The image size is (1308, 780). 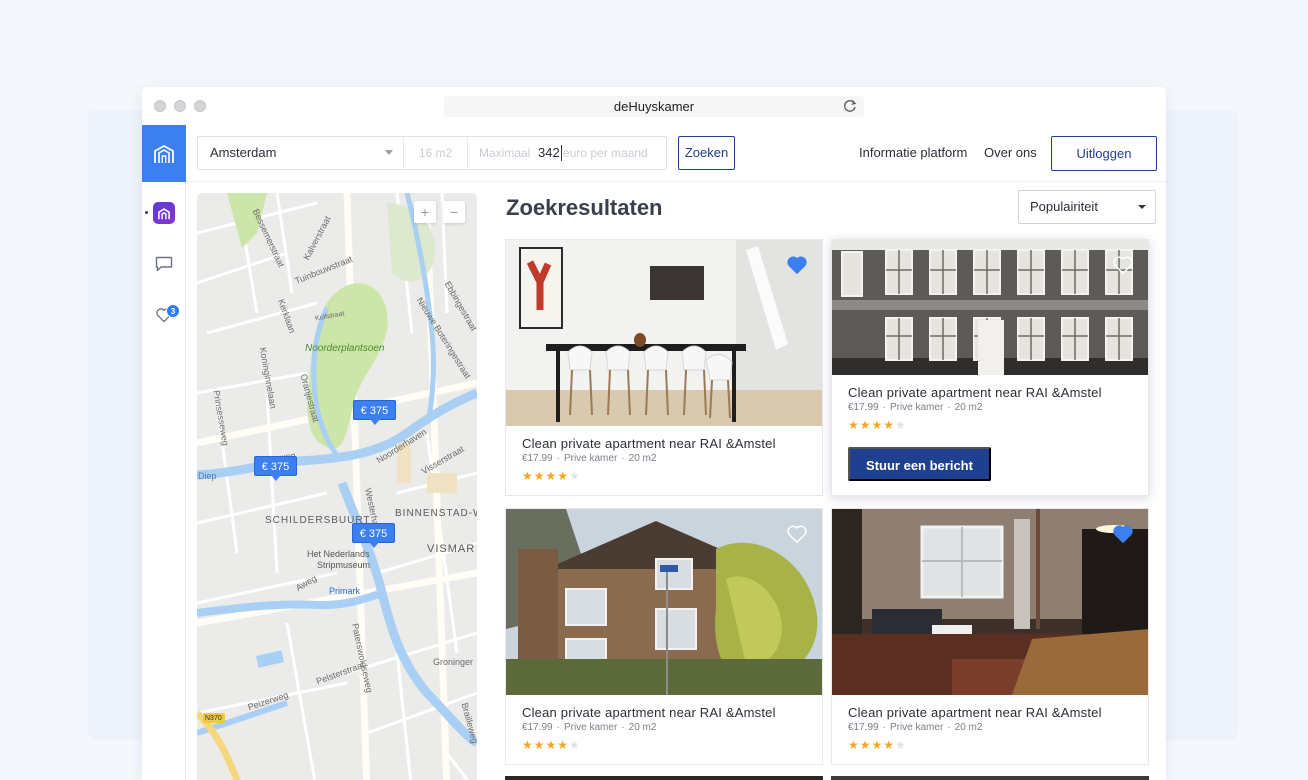 What do you see at coordinates (1142, 207) in the screenshot?
I see `caret-down-icon` at bounding box center [1142, 207].